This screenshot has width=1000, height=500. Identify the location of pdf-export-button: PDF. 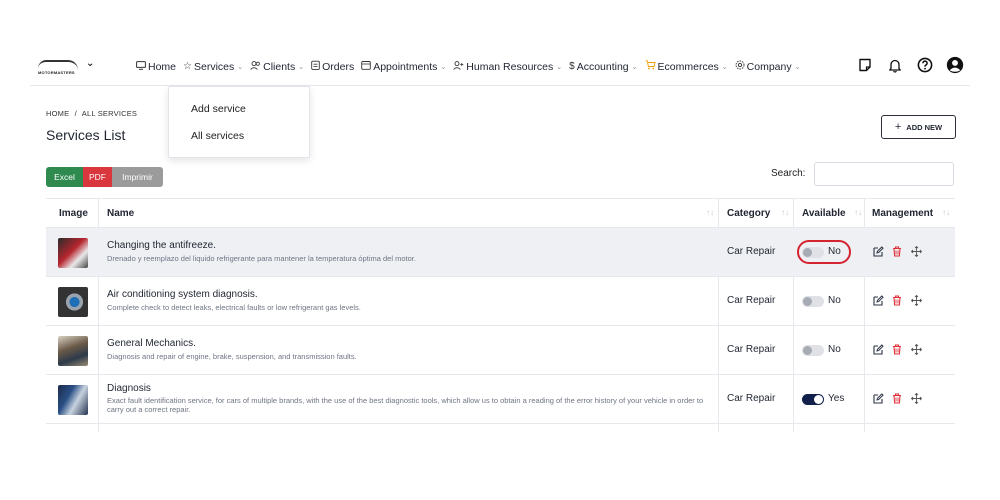
(97, 177).